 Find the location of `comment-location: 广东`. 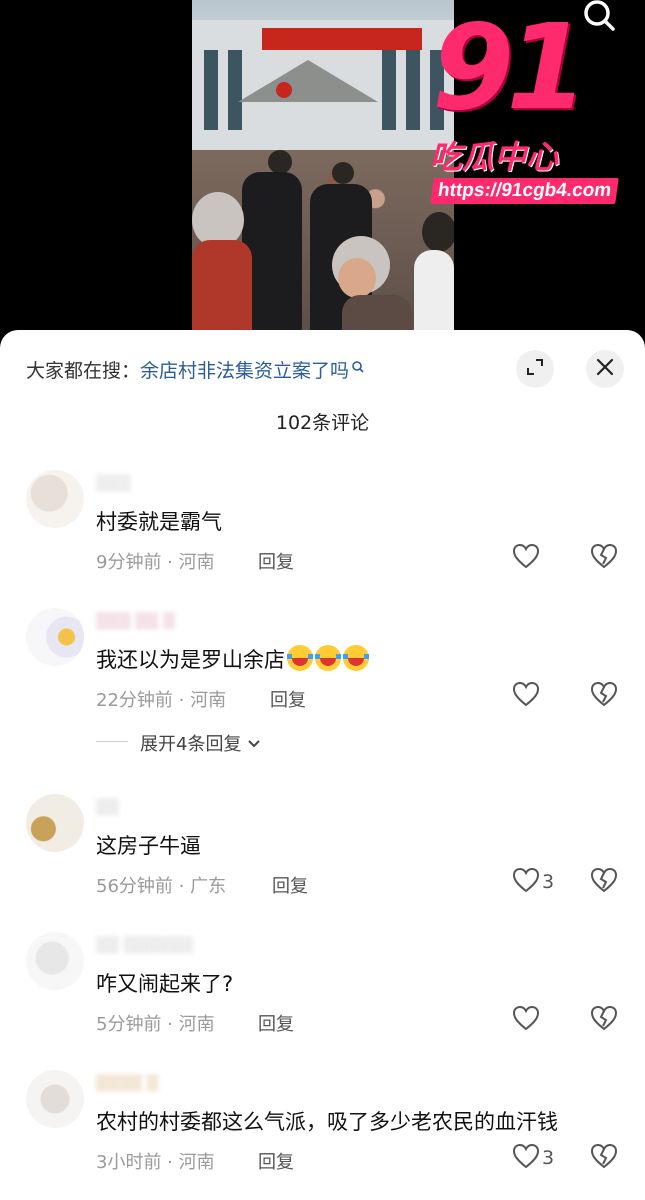

comment-location: 广东 is located at coordinates (208, 886).